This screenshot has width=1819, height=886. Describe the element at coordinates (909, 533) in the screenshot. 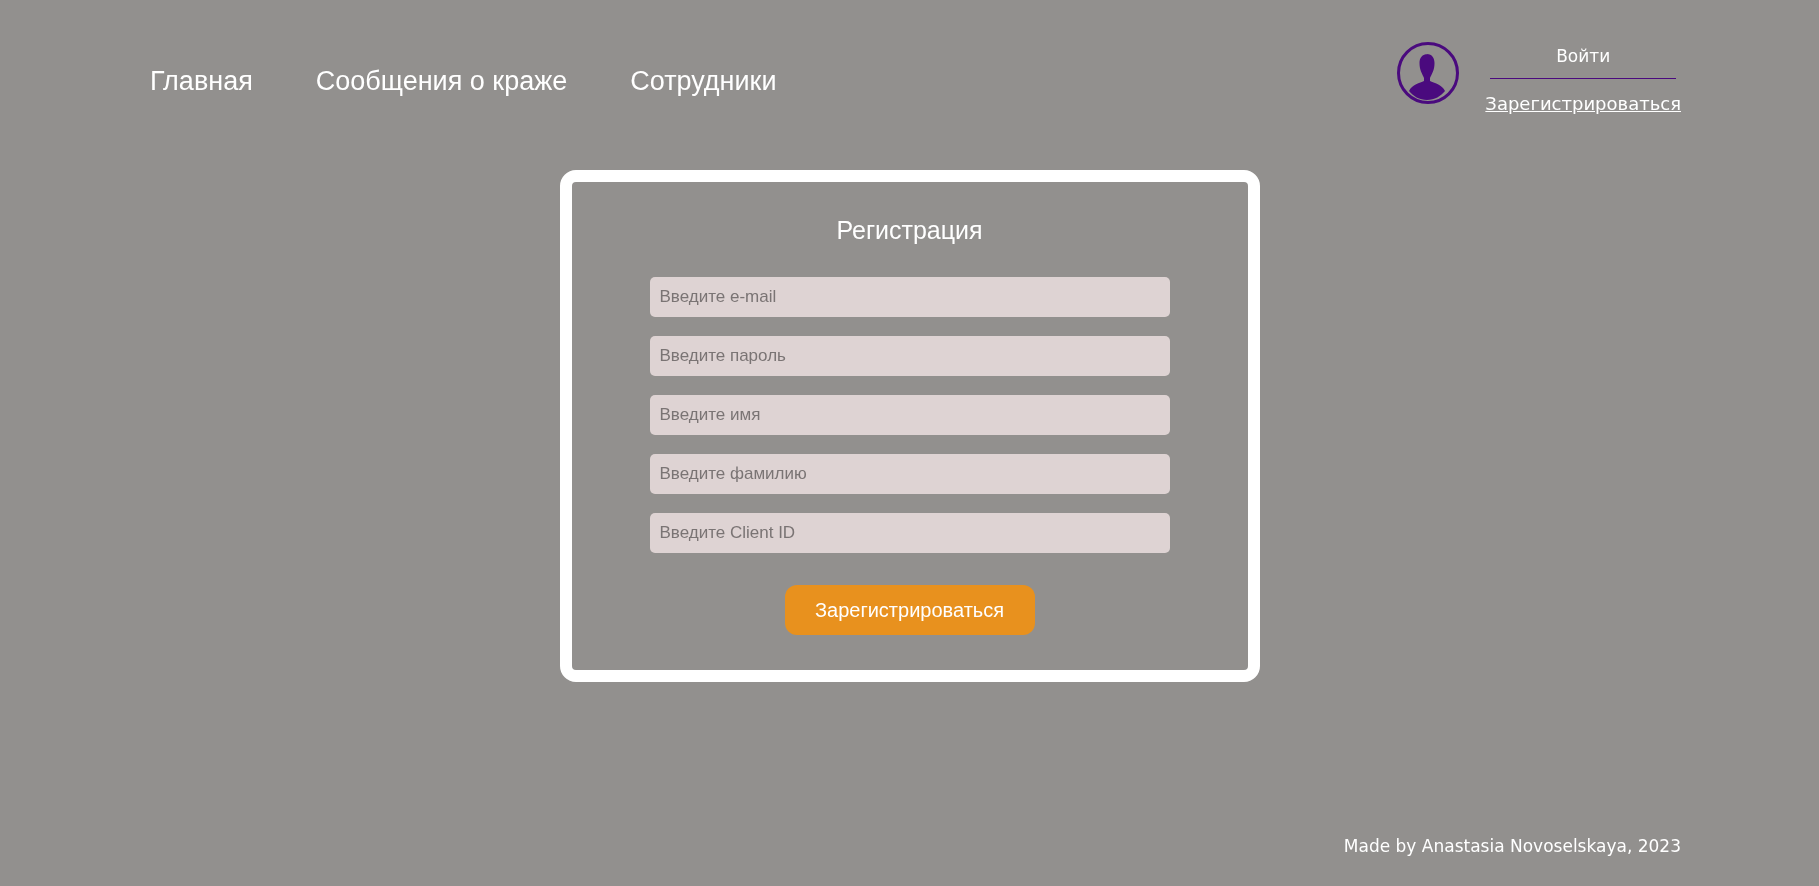

I see `input-field: Введите Client ID` at that location.